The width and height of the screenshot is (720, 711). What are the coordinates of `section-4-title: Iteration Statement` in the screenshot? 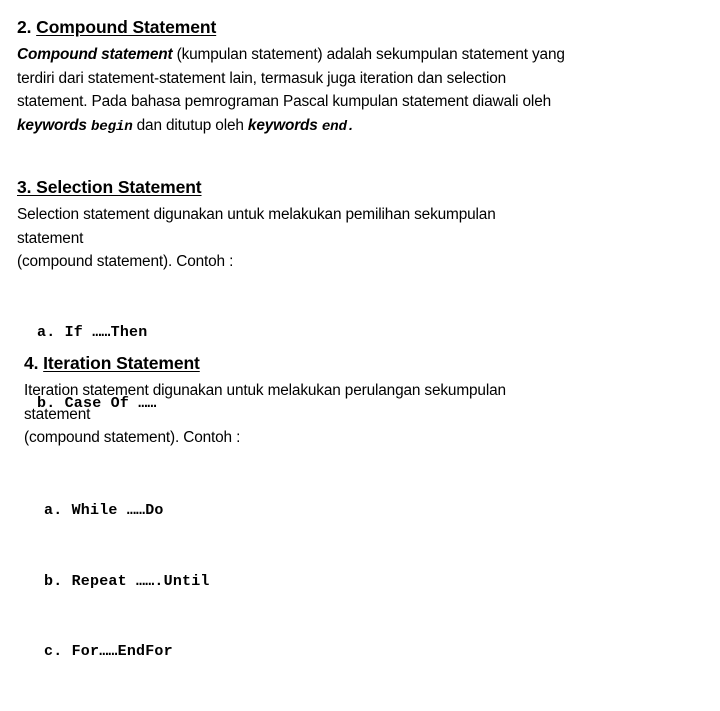 It's located at (121, 363).